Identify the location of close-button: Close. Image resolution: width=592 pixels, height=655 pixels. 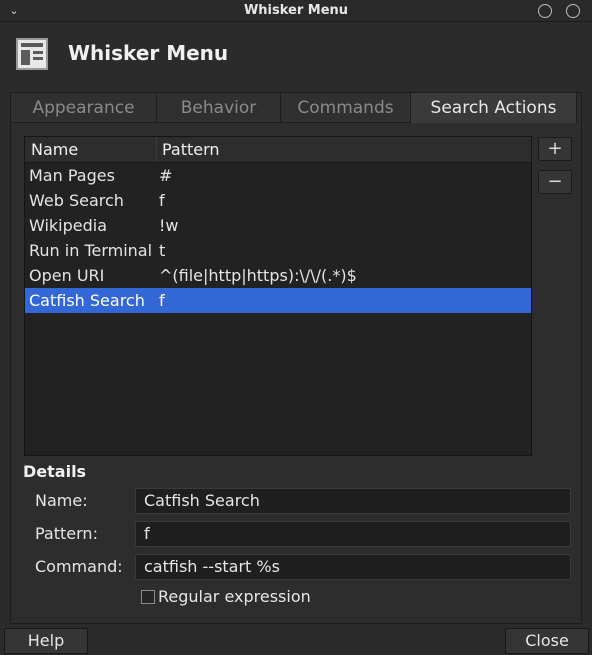
(547, 641).